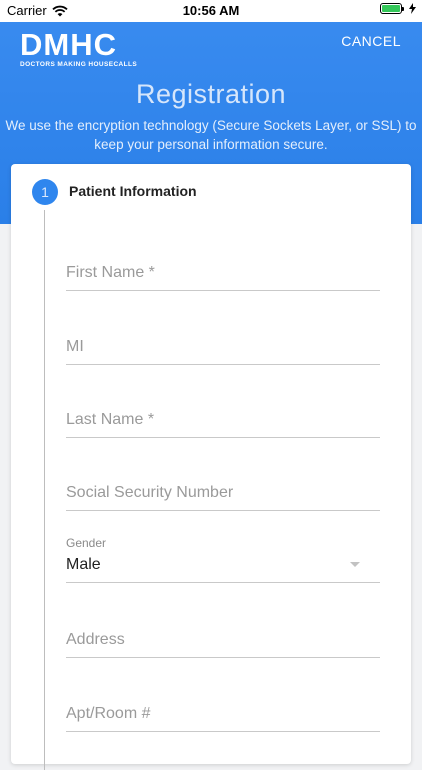 The height and width of the screenshot is (770, 422). I want to click on status-right-group, so click(398, 8).